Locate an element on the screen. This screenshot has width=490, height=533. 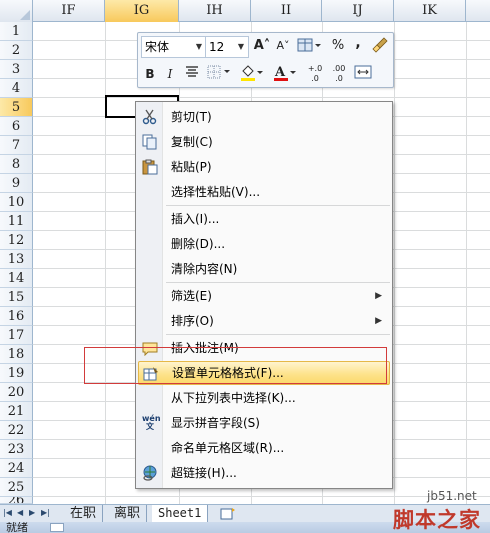
select-all-corner is located at coordinates (16, 11).